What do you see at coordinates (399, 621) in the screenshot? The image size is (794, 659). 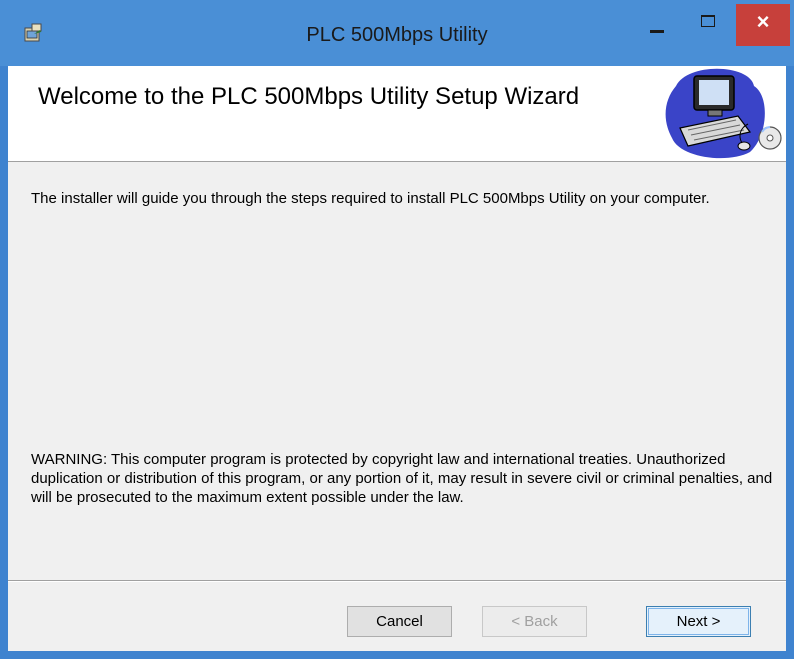 I see `cancel-button: Cancel` at bounding box center [399, 621].